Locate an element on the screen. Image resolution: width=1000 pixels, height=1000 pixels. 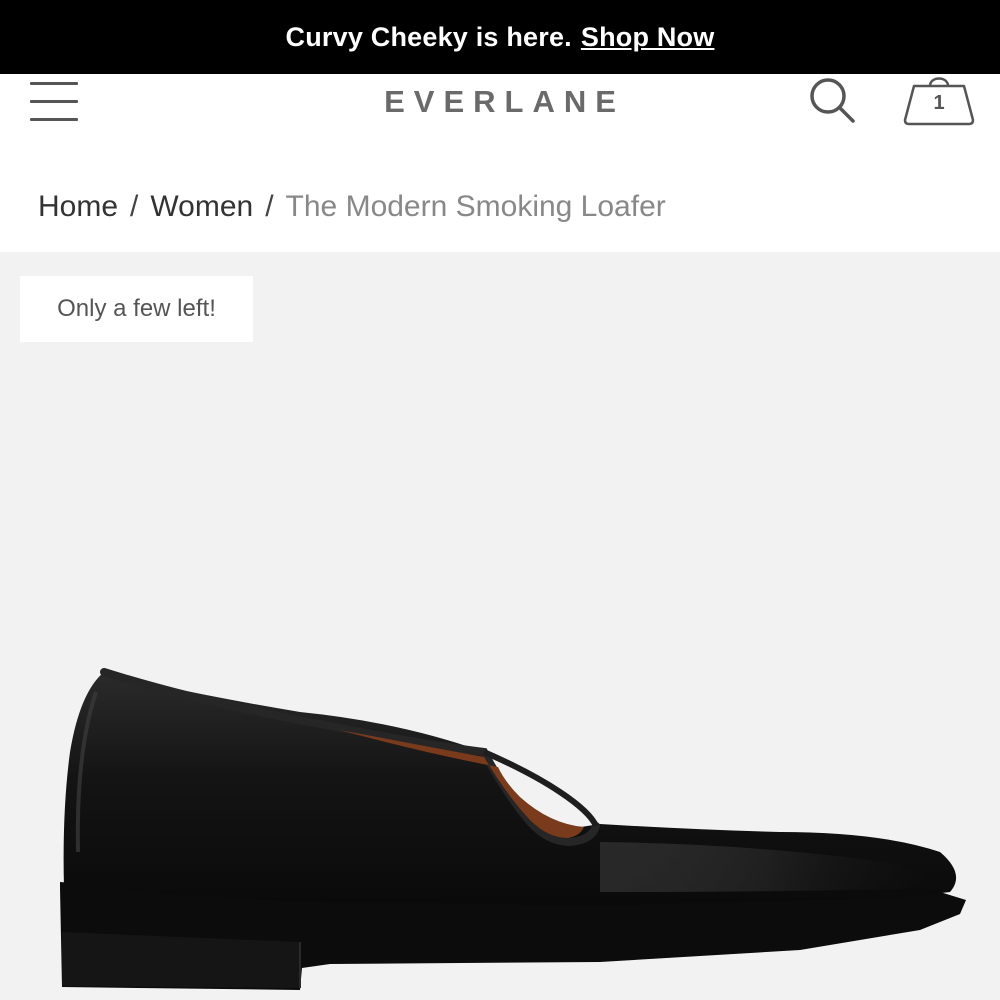
search-icon is located at coordinates (832, 100).